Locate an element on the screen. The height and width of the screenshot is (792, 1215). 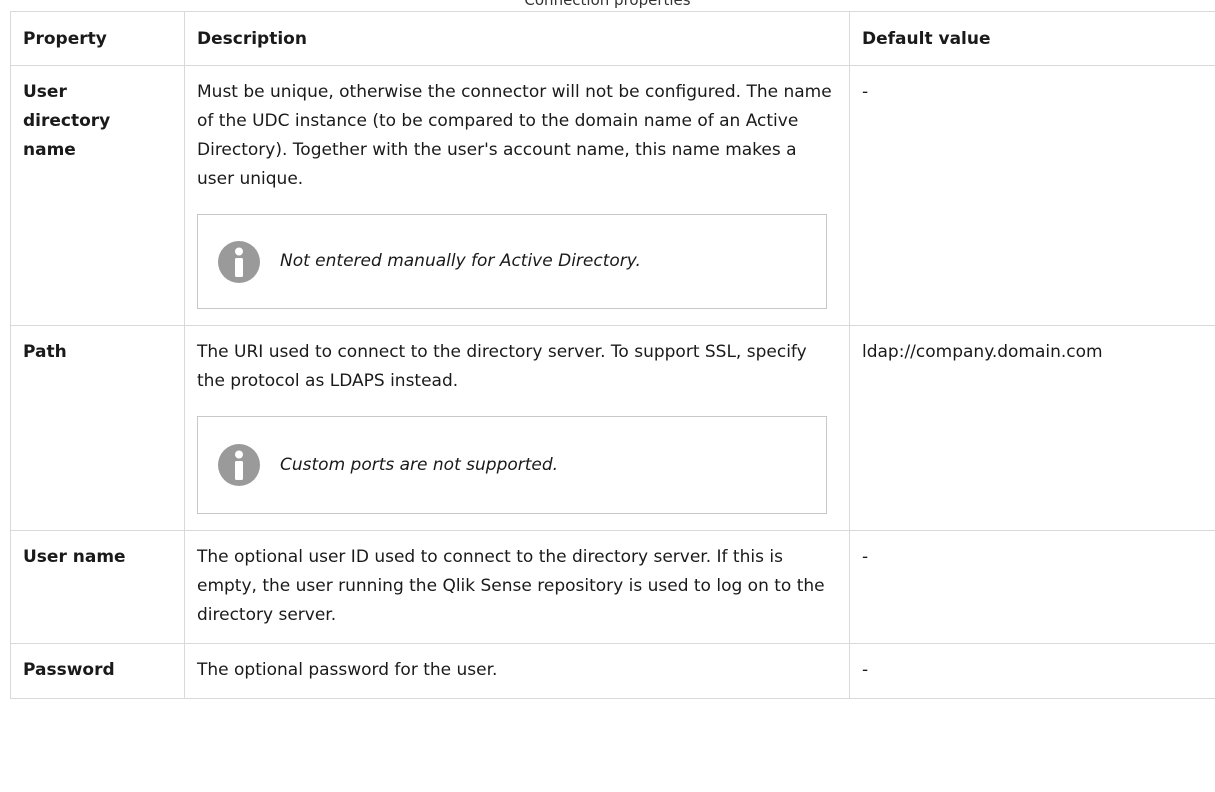
table-caption: Connection properties is located at coordinates (607, 4).